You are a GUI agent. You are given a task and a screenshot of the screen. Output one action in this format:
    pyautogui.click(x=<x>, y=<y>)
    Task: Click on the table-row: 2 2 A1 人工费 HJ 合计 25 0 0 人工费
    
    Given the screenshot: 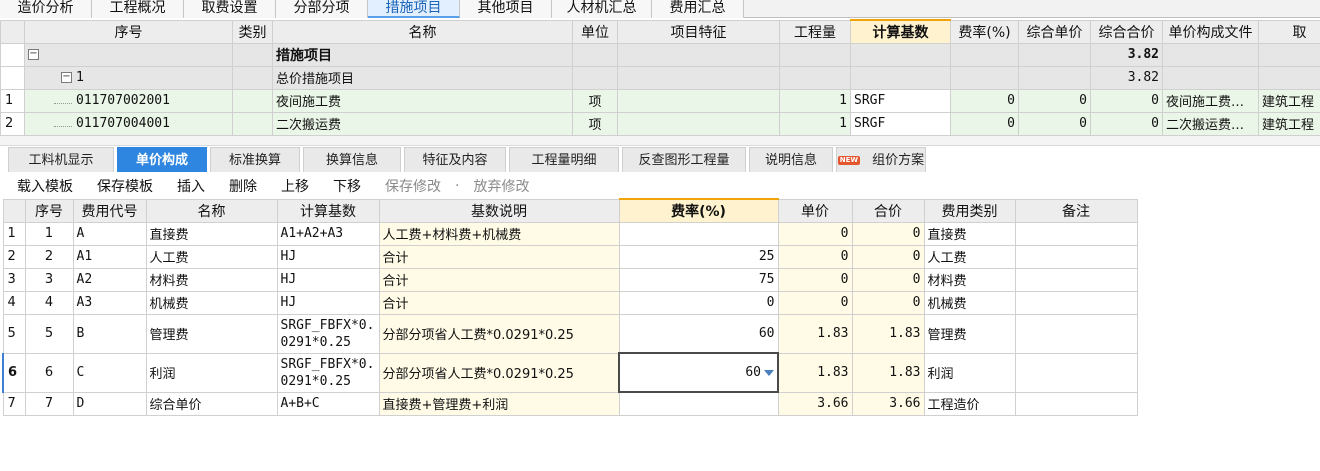 What is the action you would take?
    pyautogui.click(x=570, y=256)
    